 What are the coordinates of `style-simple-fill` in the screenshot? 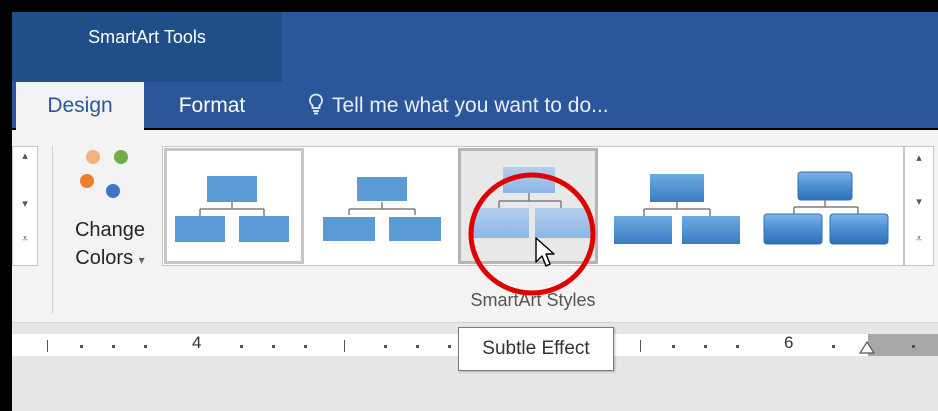 It's located at (234, 206).